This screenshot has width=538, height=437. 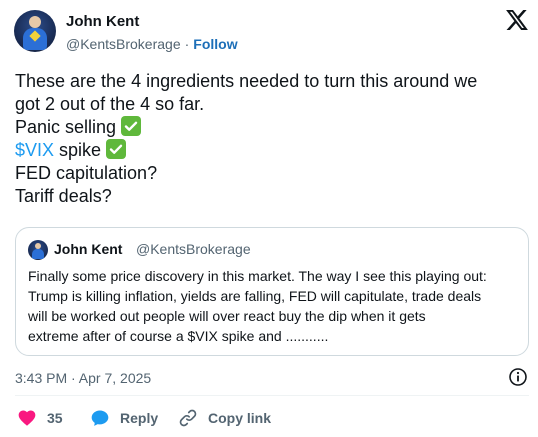 I want to click on like-button: 35, so click(x=40, y=418).